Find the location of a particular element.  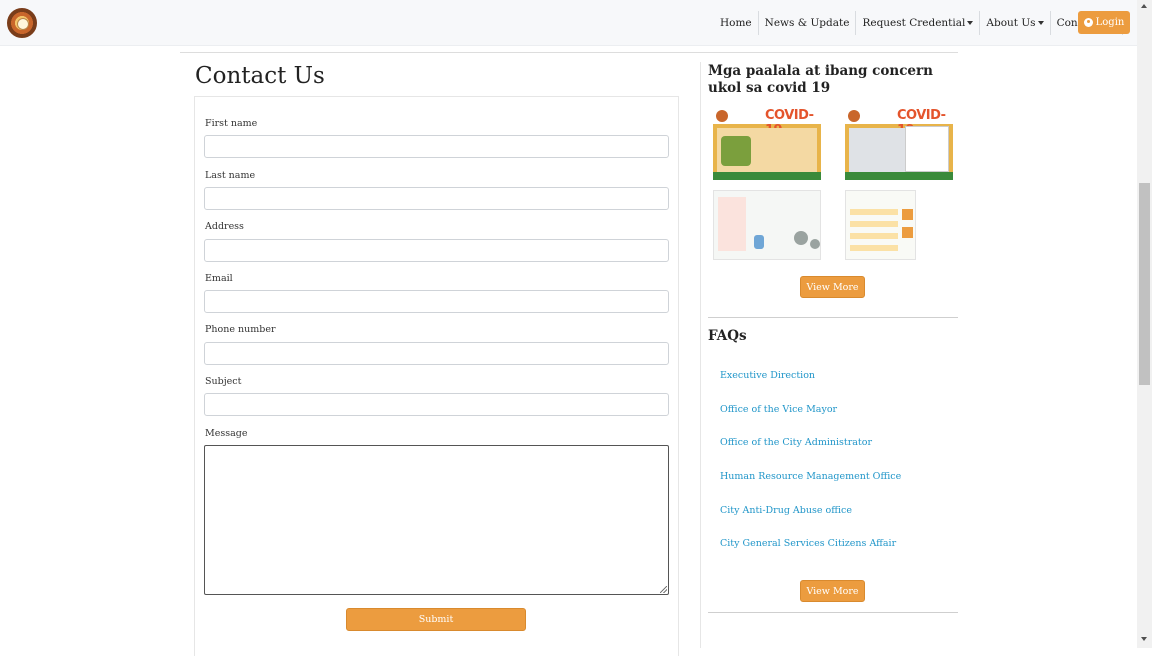

message-label: Message is located at coordinates (226, 433).